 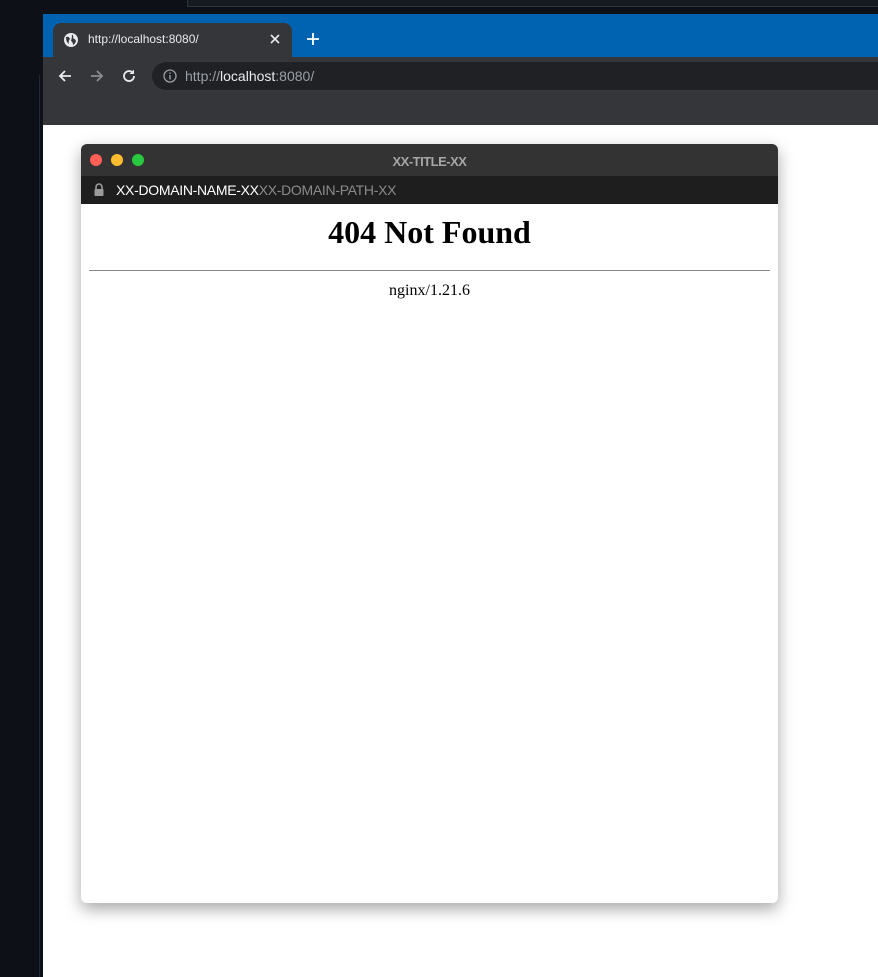 I want to click on lock-icon, so click(x=99, y=190).